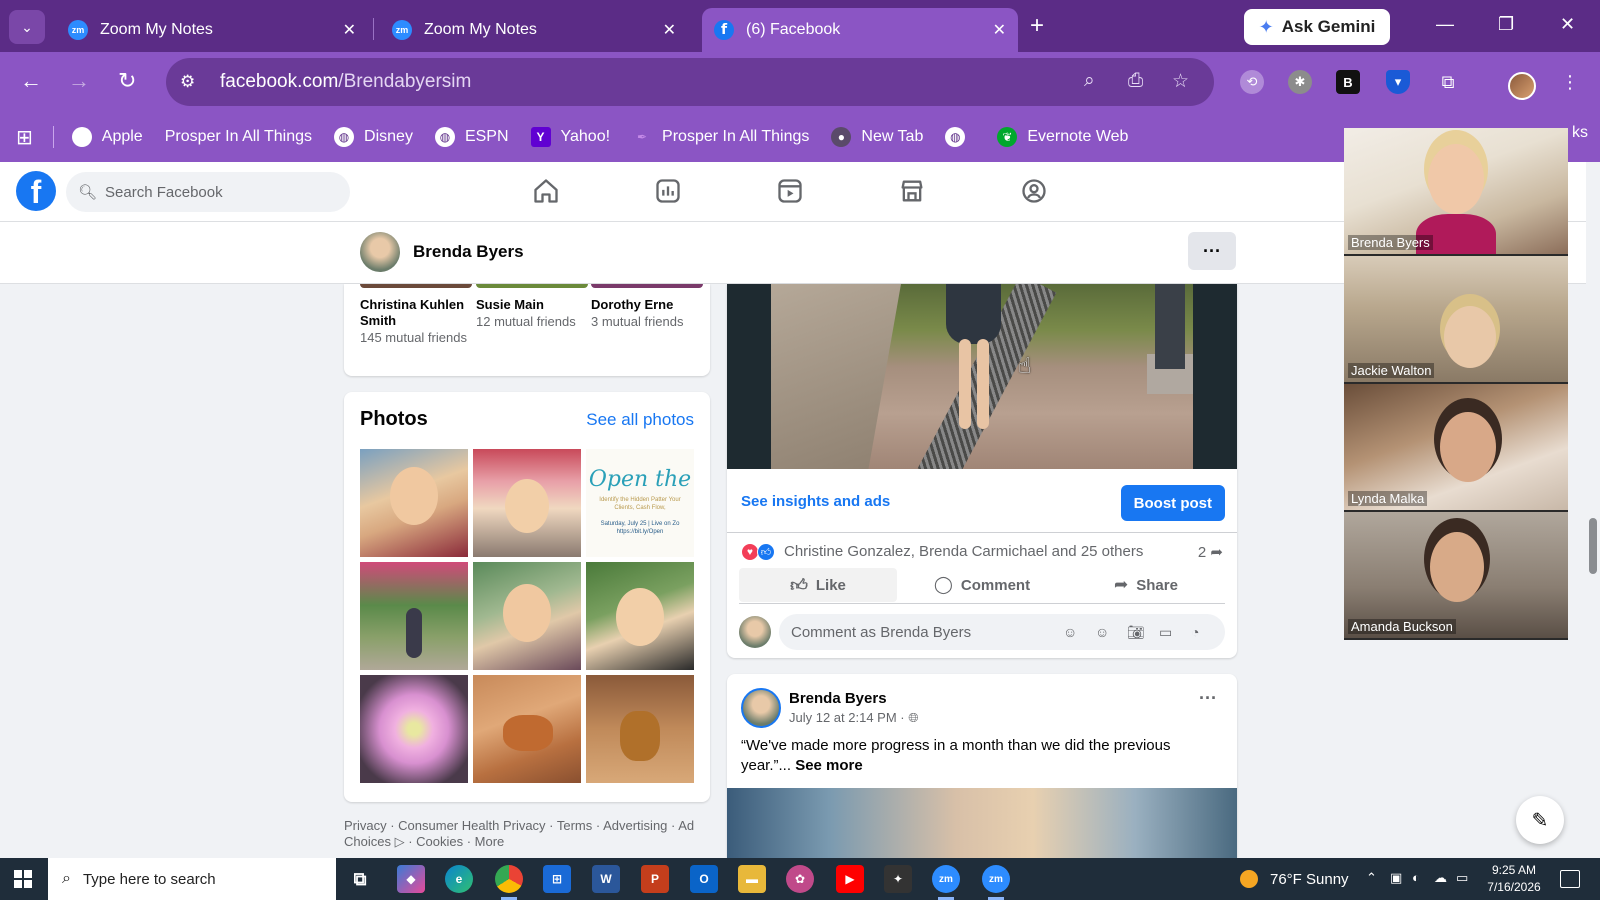 Image resolution: width=1600 pixels, height=900 pixels. I want to click on bookmark-new-tab: ● New Tab, so click(877, 137).